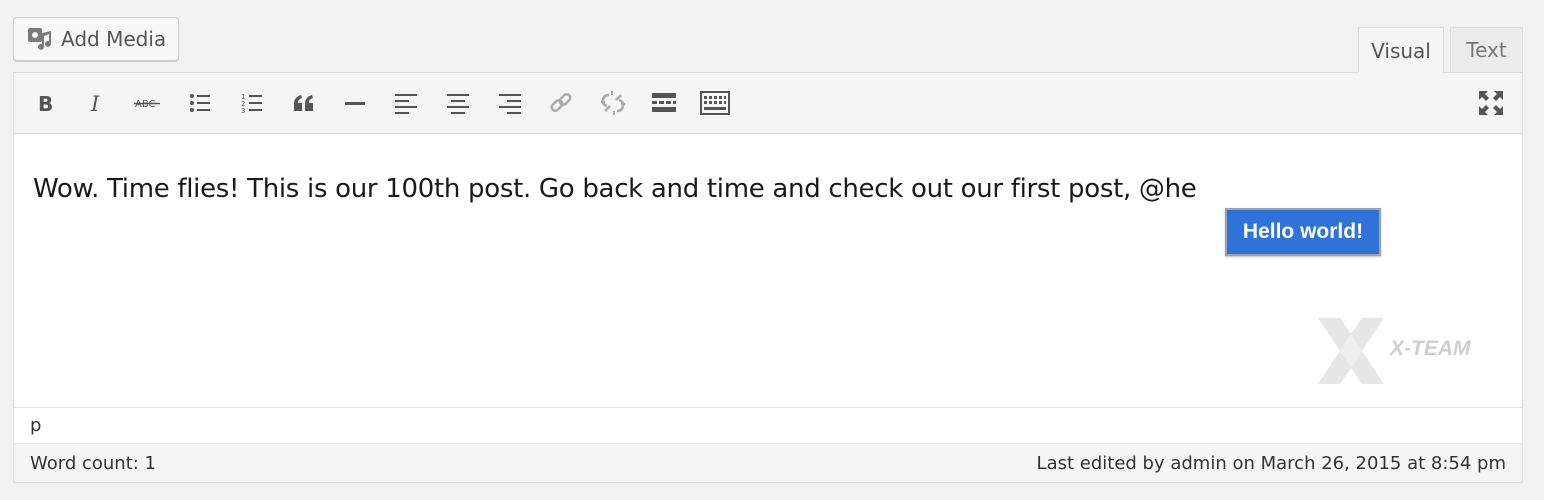 The height and width of the screenshot is (500, 1544). I want to click on media-icon, so click(39, 39).